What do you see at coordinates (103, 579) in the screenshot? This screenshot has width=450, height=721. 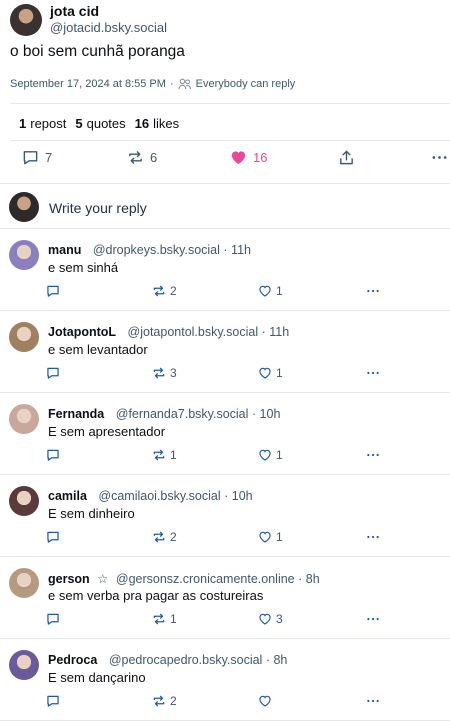 I see `reply-author-glyph: ☆` at bounding box center [103, 579].